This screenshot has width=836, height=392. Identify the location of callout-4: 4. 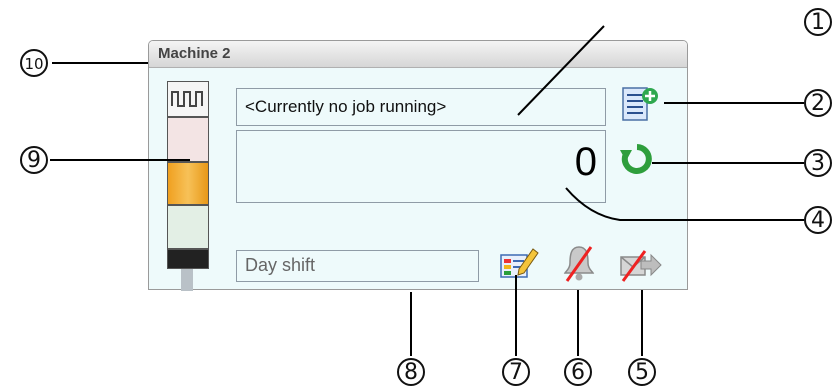
(818, 220).